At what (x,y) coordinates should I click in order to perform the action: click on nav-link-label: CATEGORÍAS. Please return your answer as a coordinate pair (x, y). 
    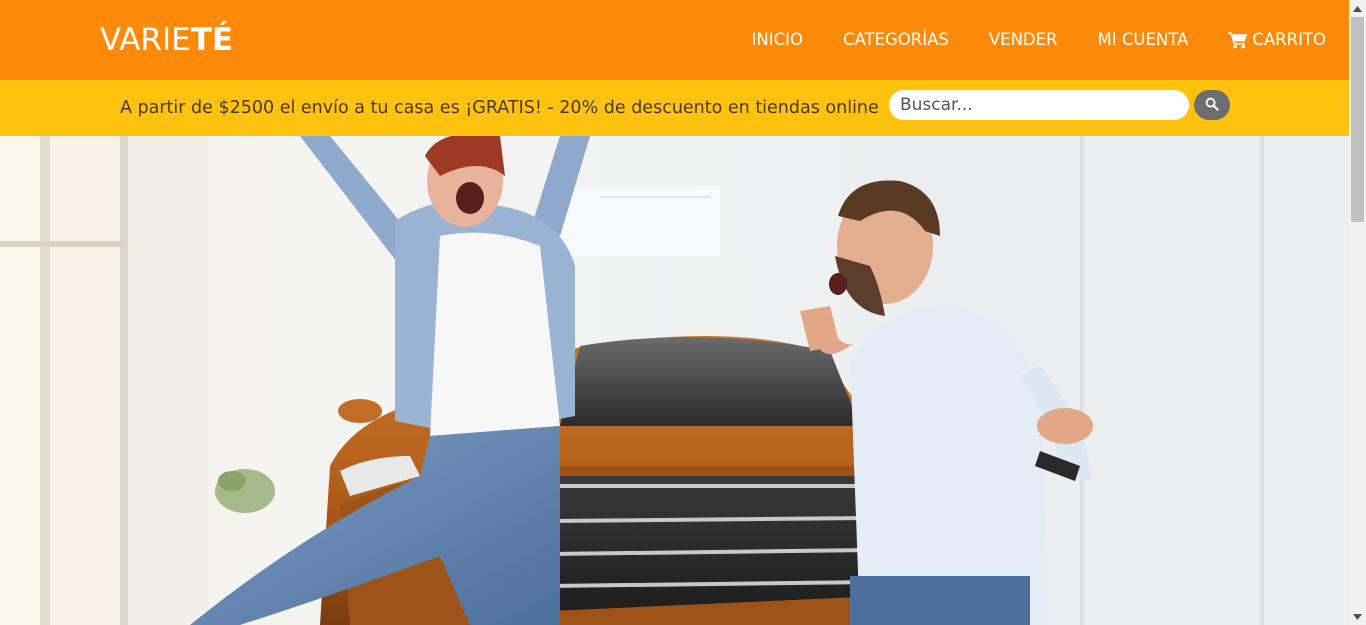
    Looking at the image, I should click on (895, 39).